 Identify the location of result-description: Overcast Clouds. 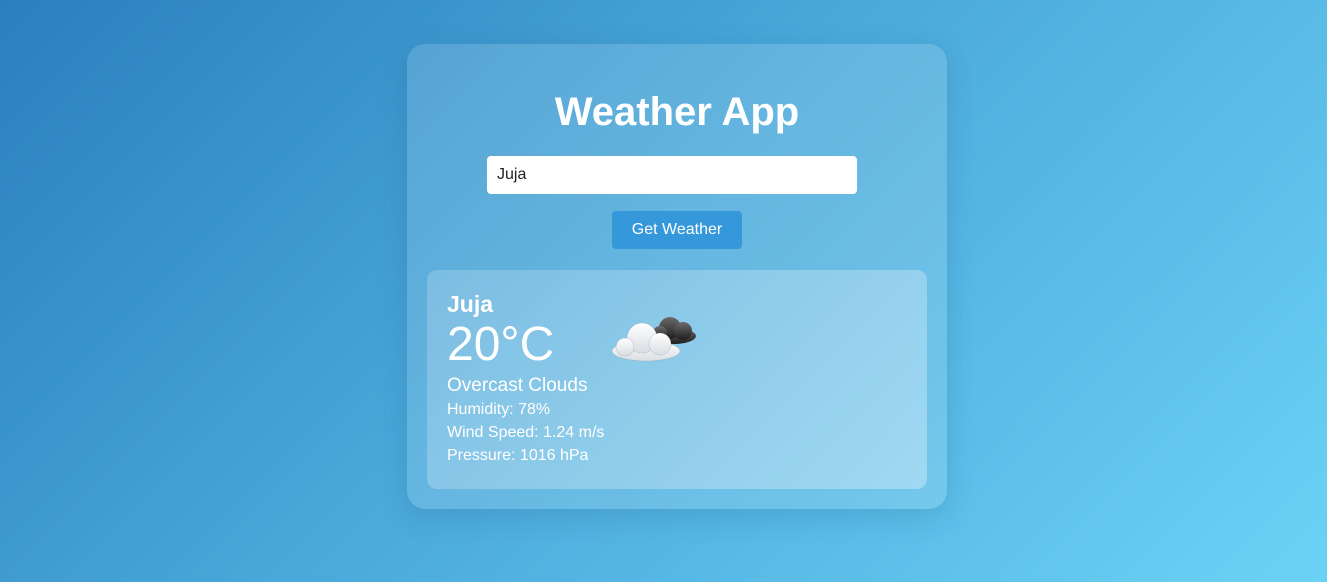
(517, 385).